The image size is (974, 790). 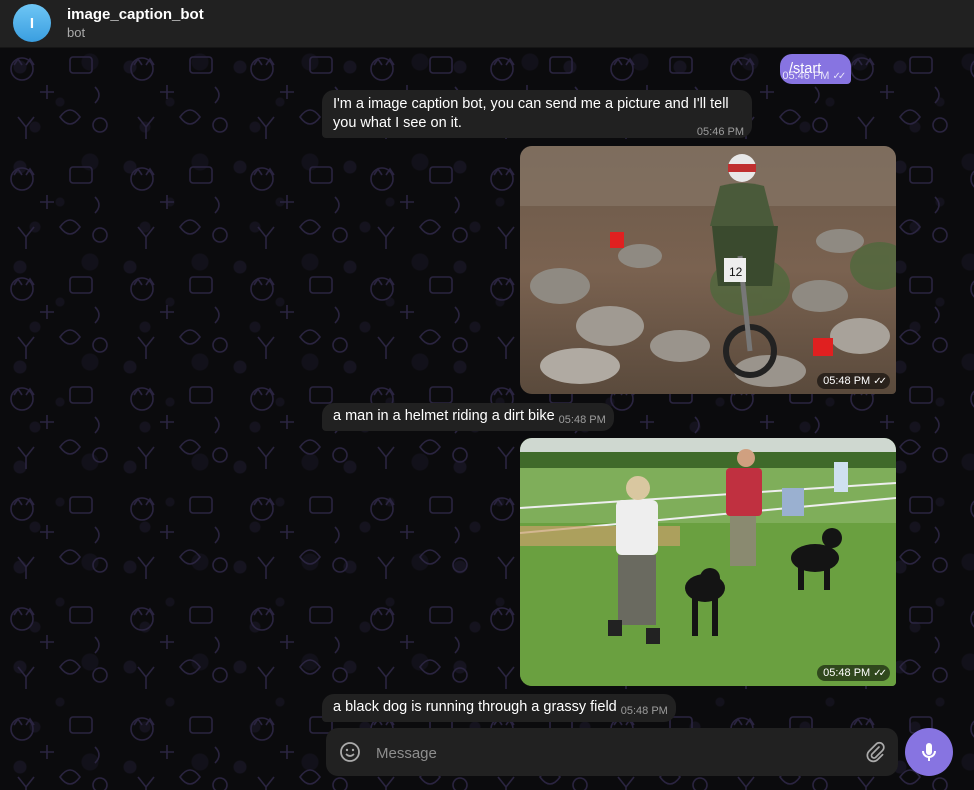 I want to click on message-meta: 05:46 PM ✓✓, so click(x=814, y=76).